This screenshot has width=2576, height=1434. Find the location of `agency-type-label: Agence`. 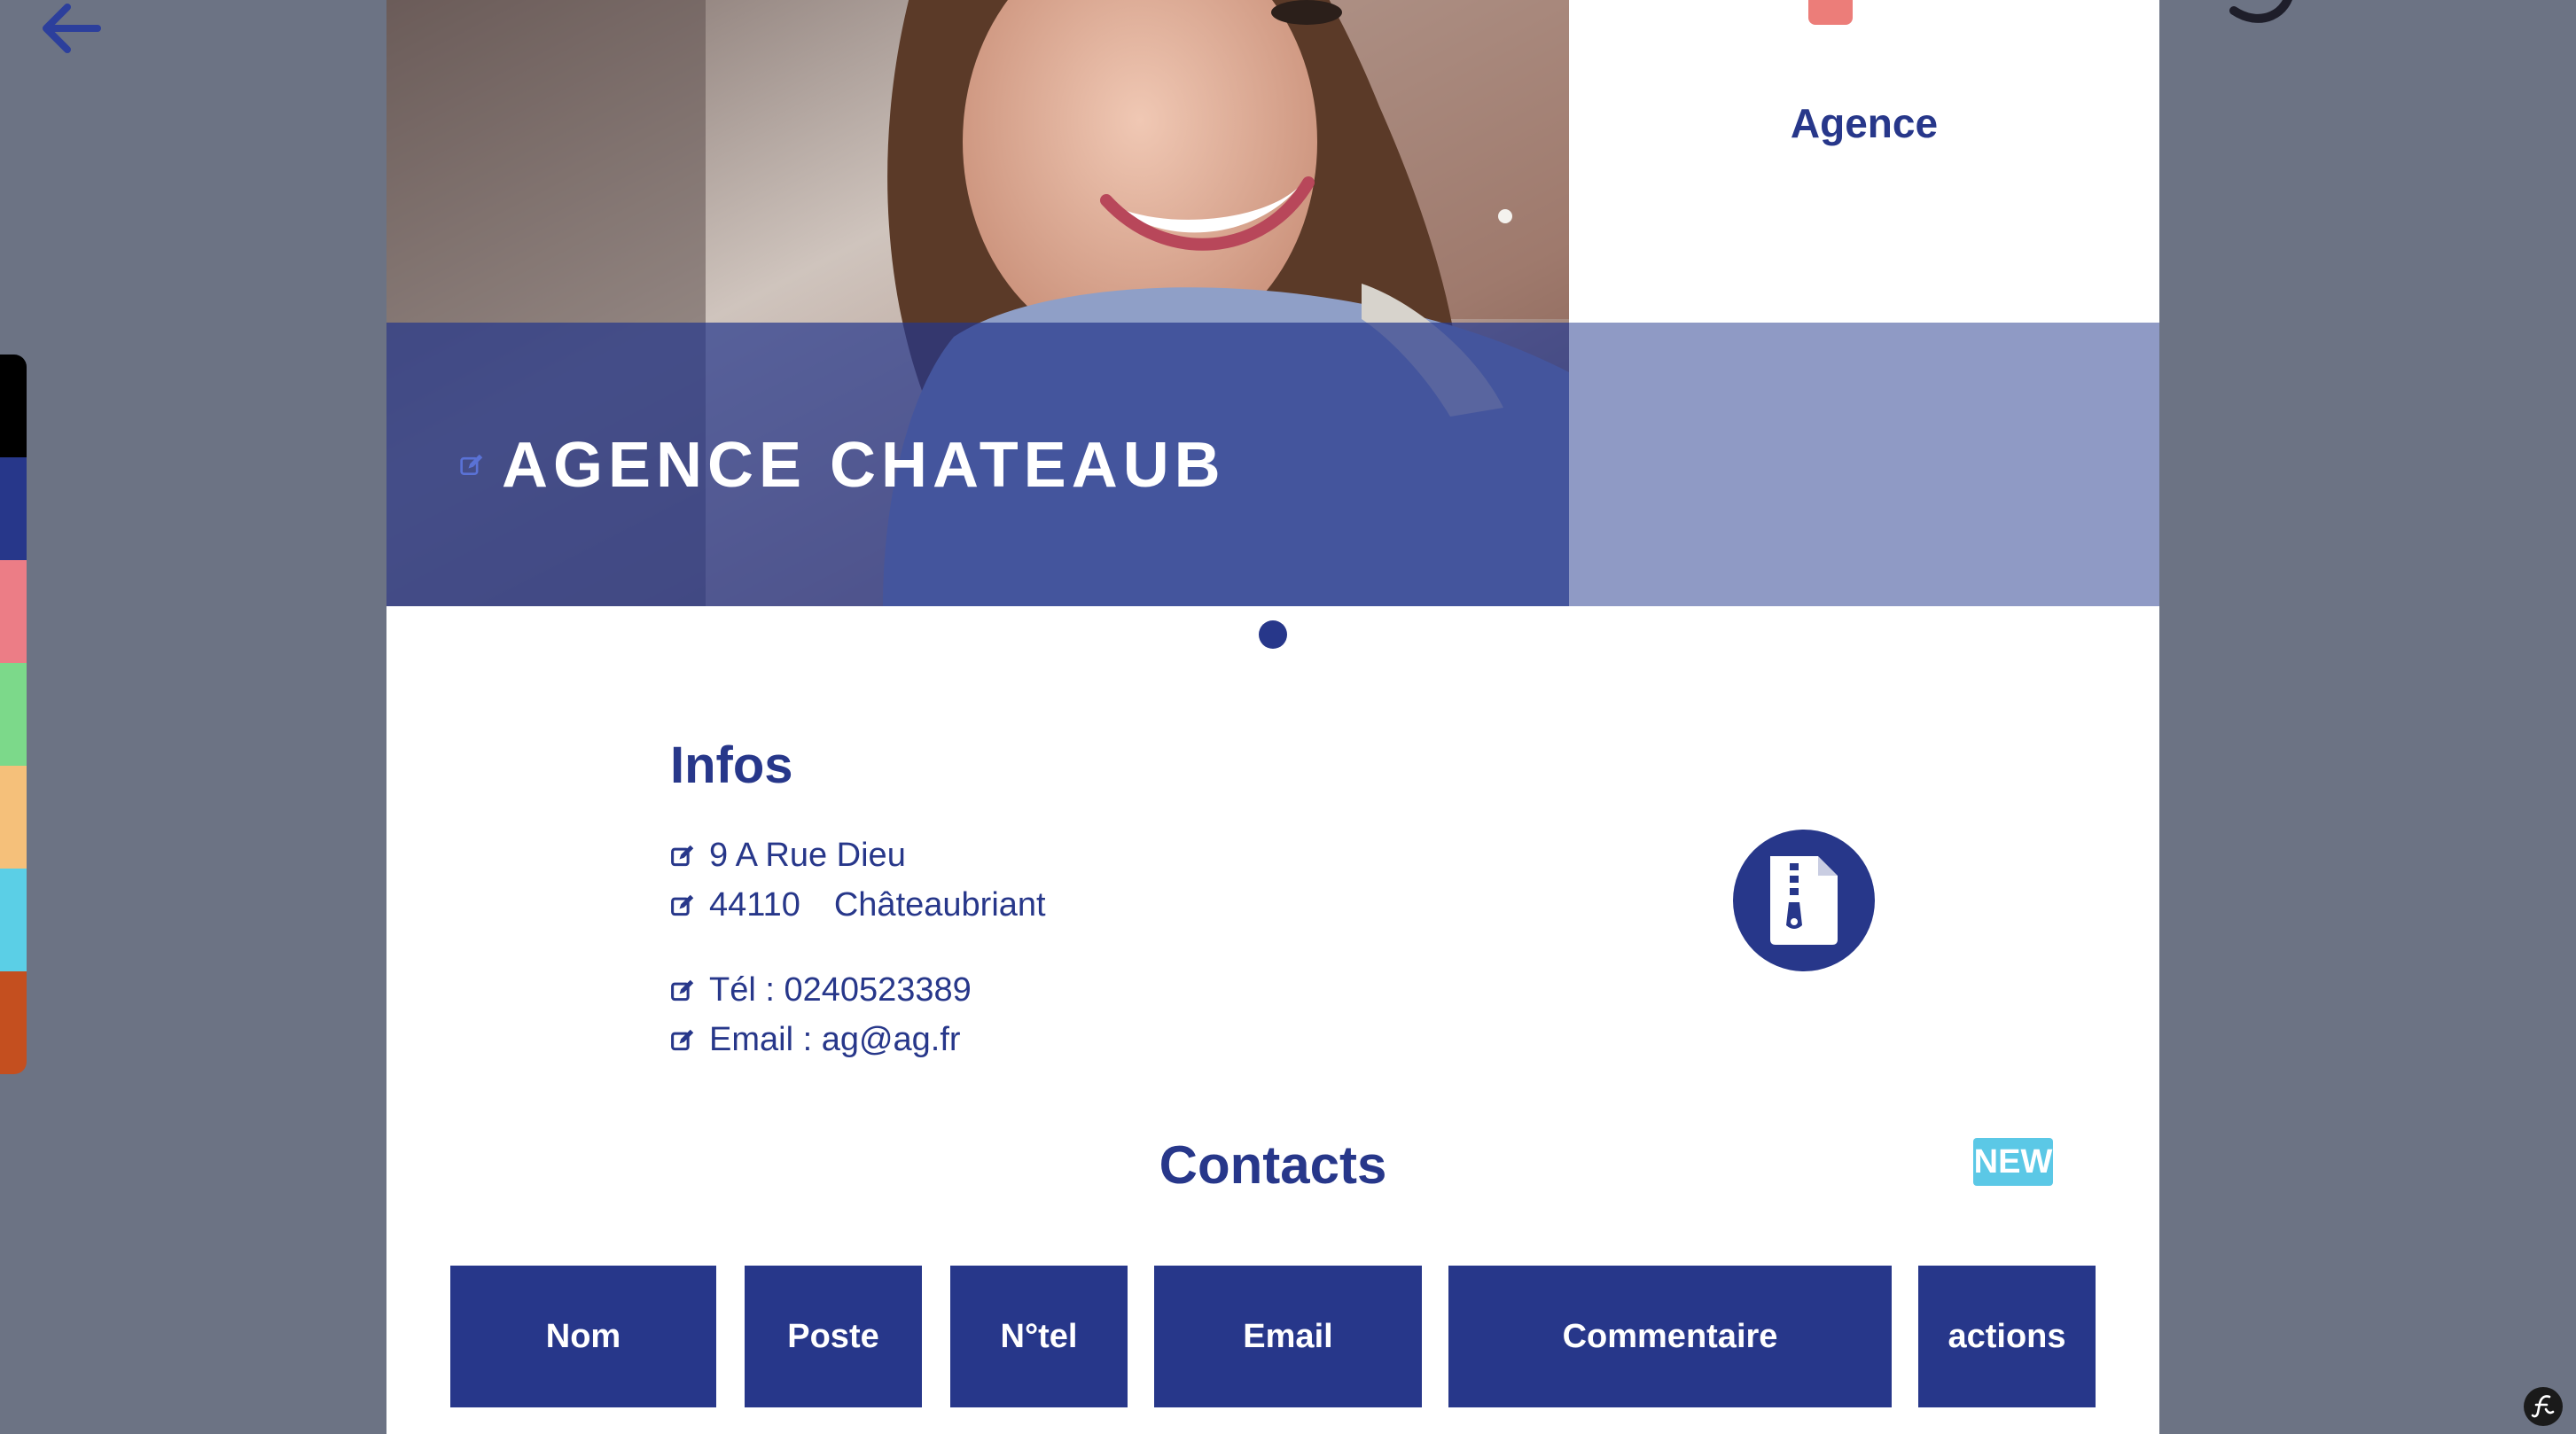

agency-type-label: Agence is located at coordinates (1864, 123).